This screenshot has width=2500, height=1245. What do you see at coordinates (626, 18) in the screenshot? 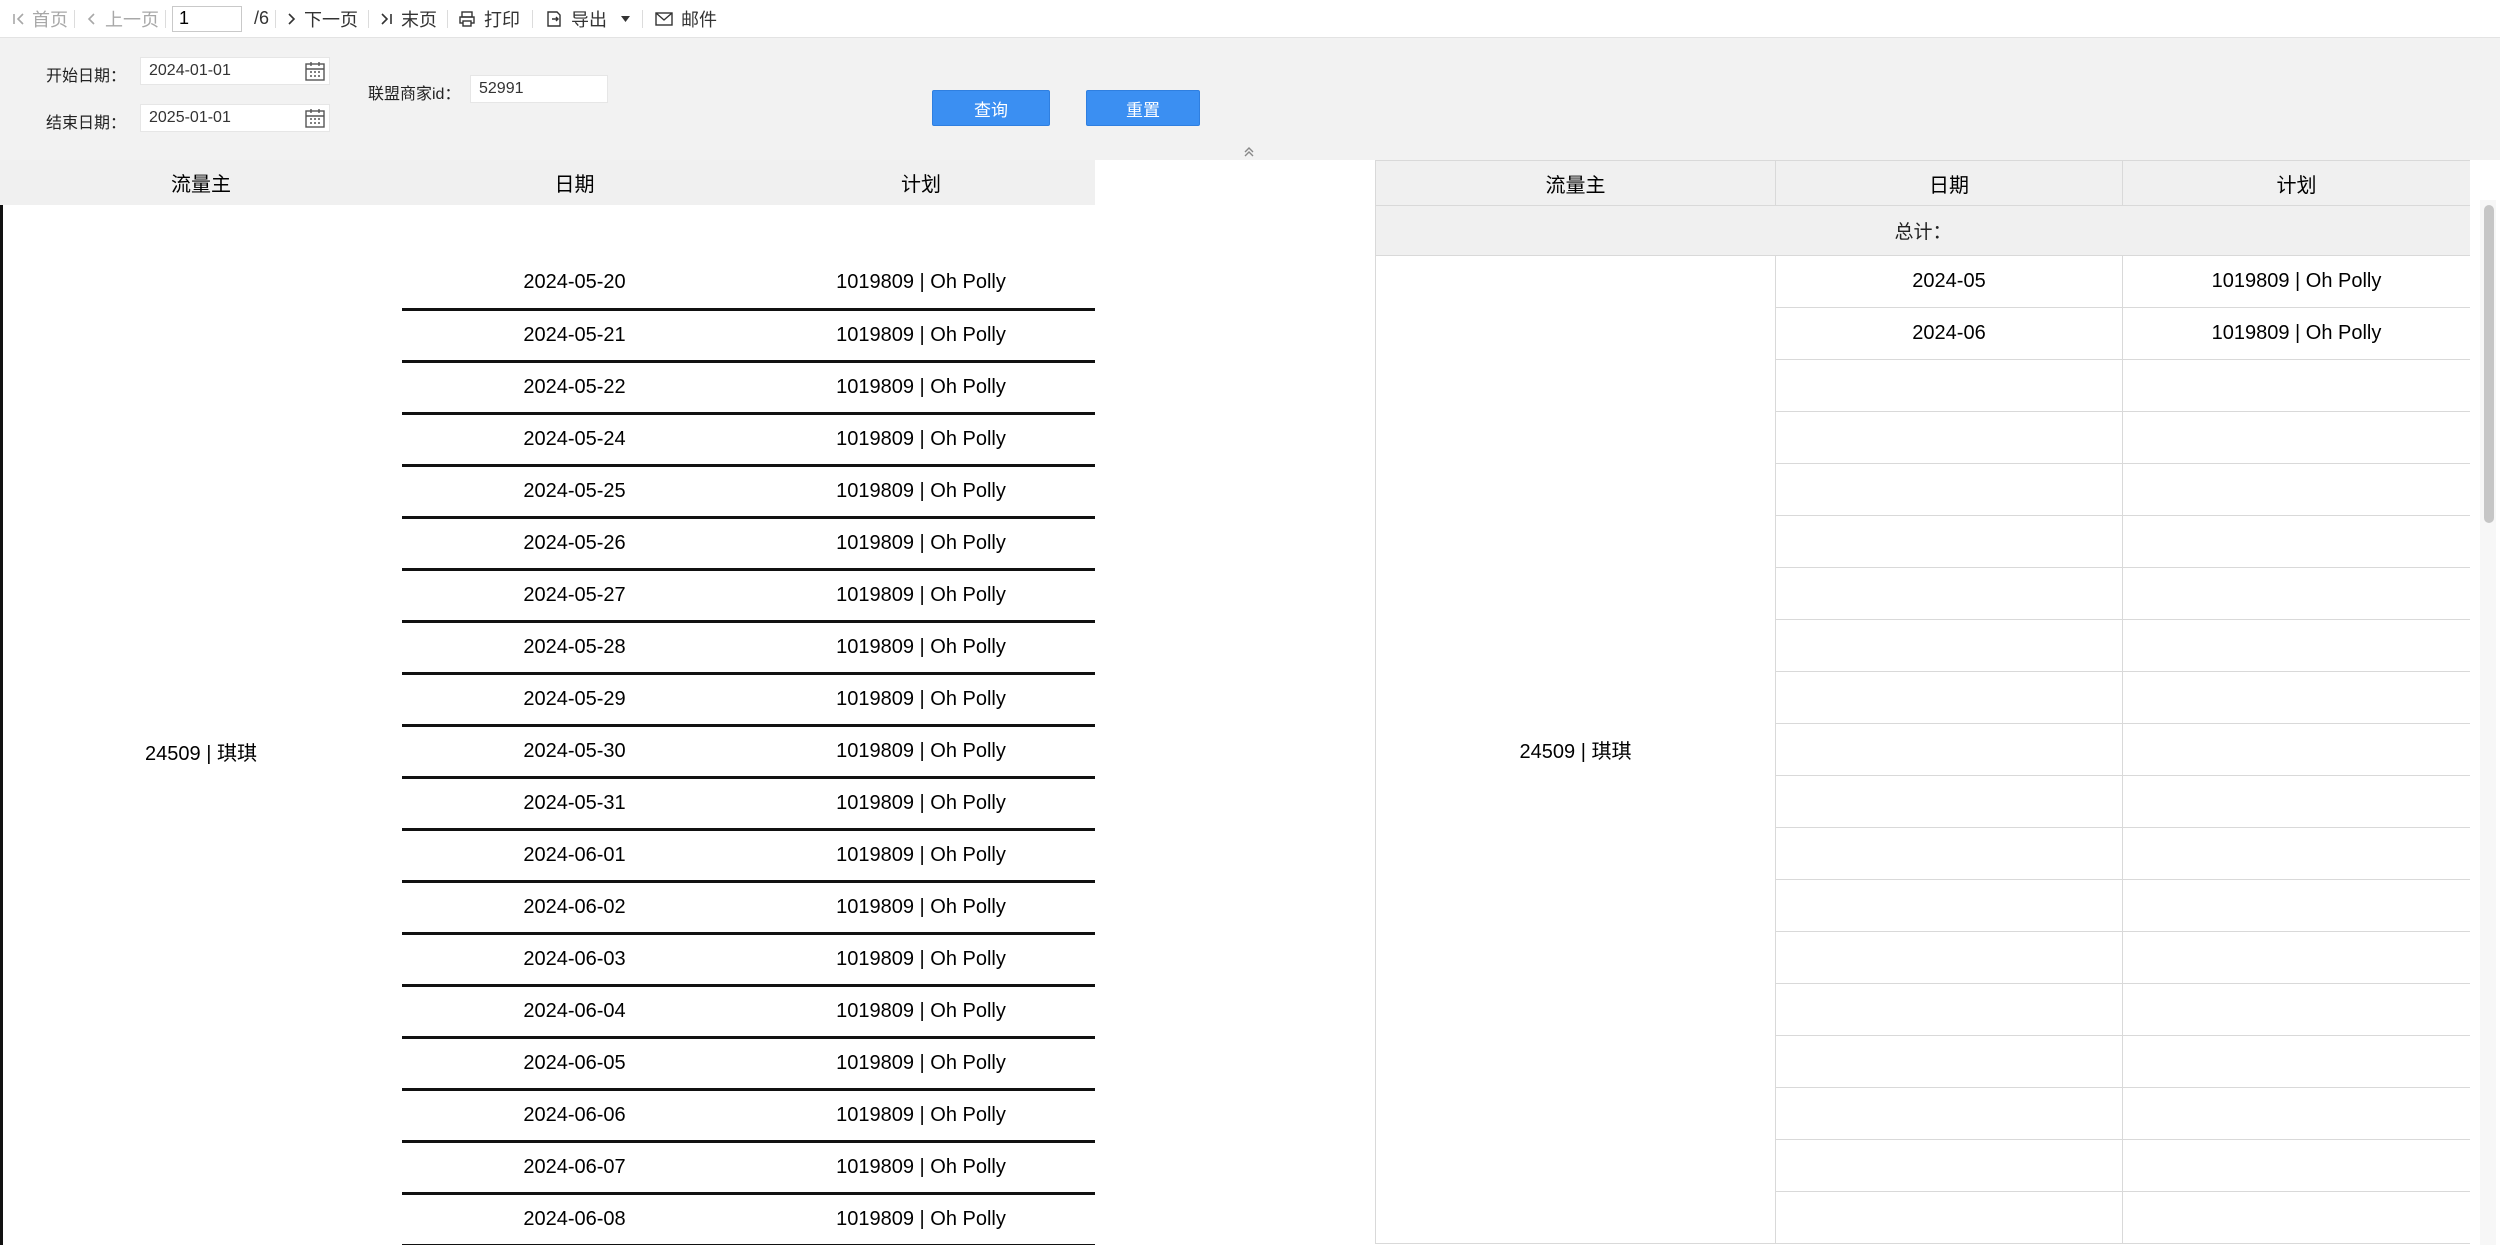
I see `caret-down-icon` at bounding box center [626, 18].